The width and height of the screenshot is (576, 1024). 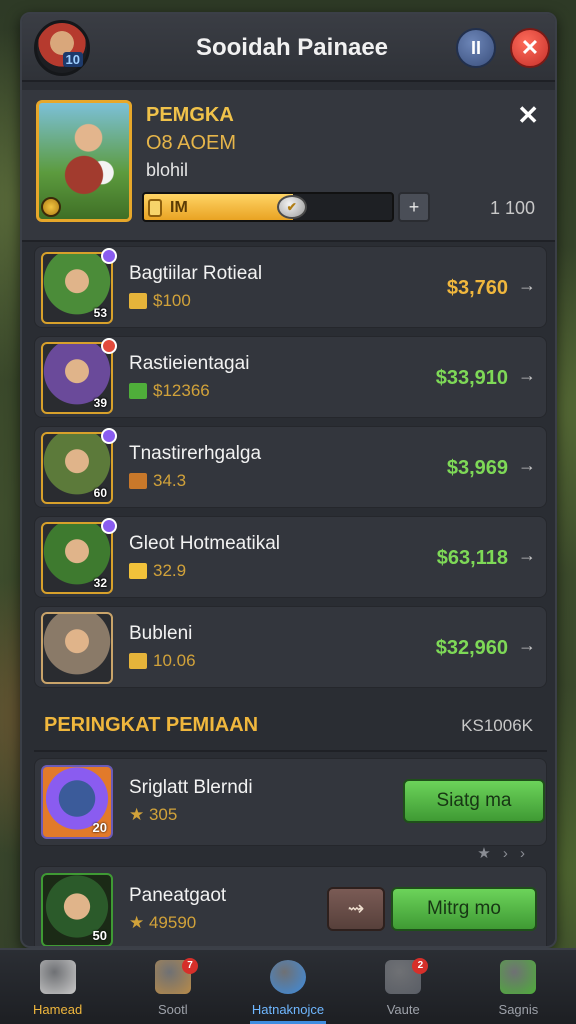 I want to click on progress-max-value: 1 100, so click(x=512, y=208).